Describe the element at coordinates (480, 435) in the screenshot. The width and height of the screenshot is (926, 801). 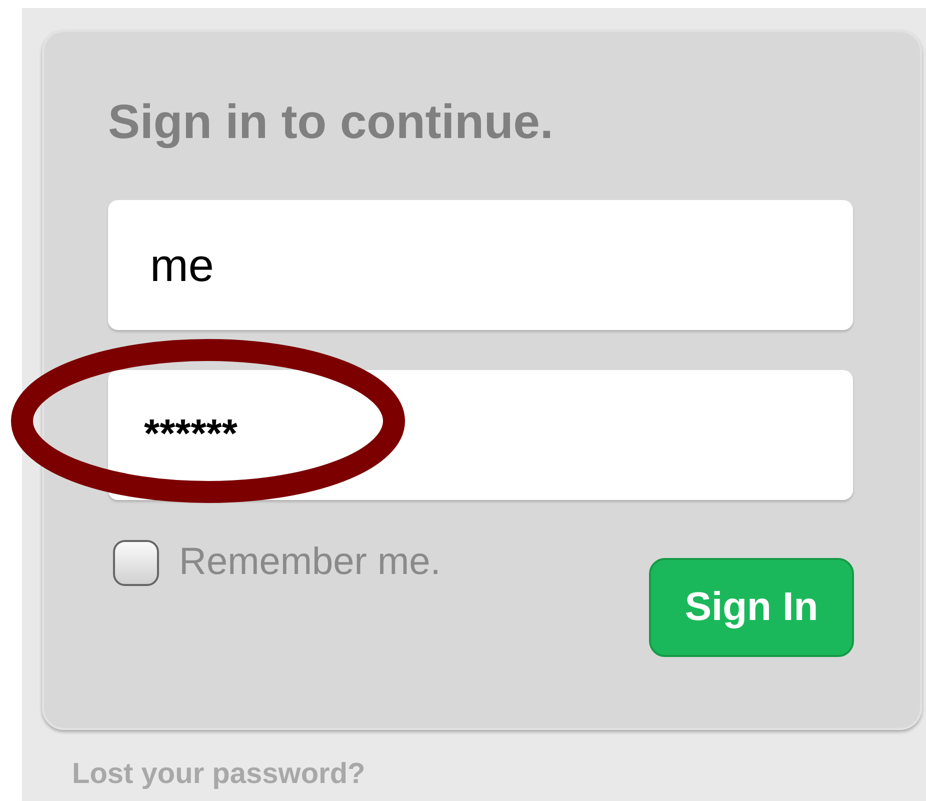
I see `password-field: ******` at that location.